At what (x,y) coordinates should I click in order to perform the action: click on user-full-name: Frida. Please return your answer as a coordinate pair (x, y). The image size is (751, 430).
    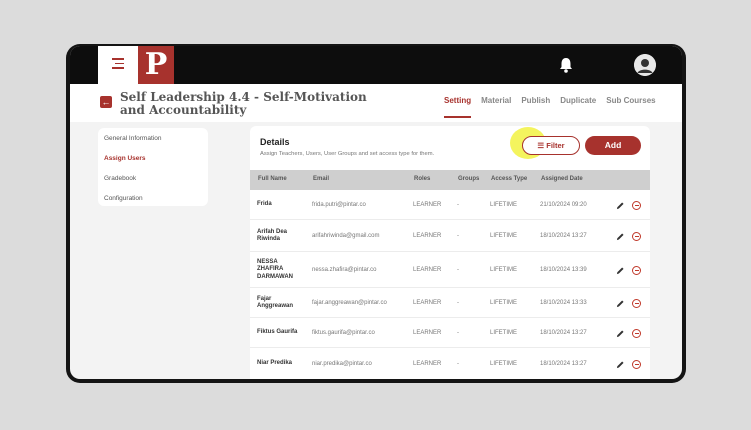
    Looking at the image, I should click on (264, 204).